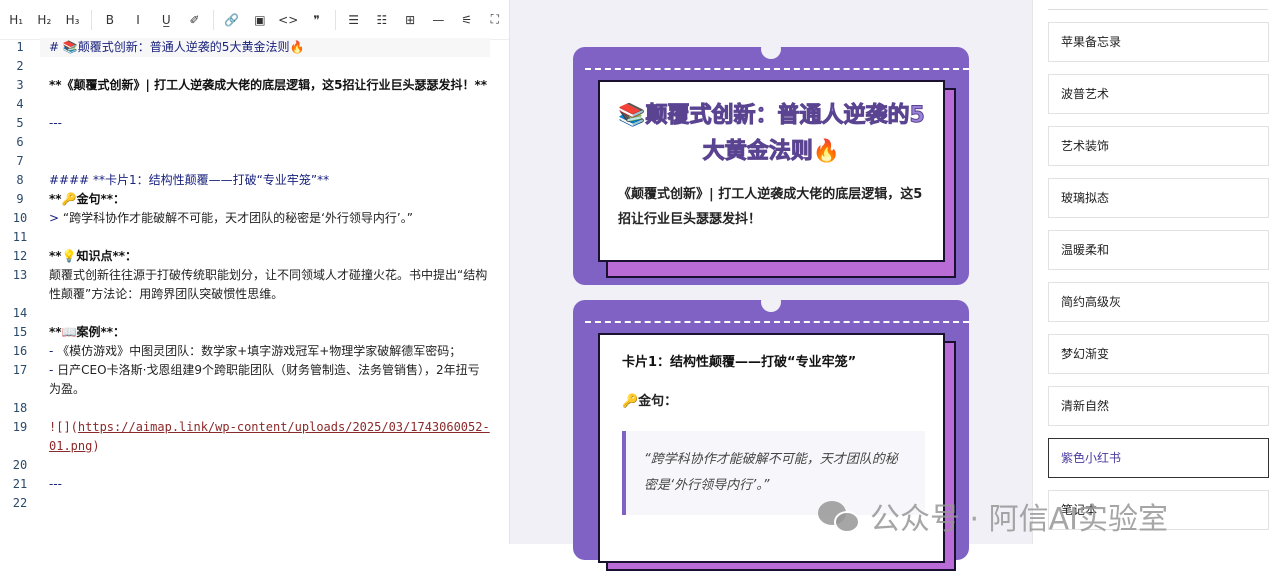  What do you see at coordinates (1158, 42) in the screenshot?
I see `style-option: 苹果备忘录` at bounding box center [1158, 42].